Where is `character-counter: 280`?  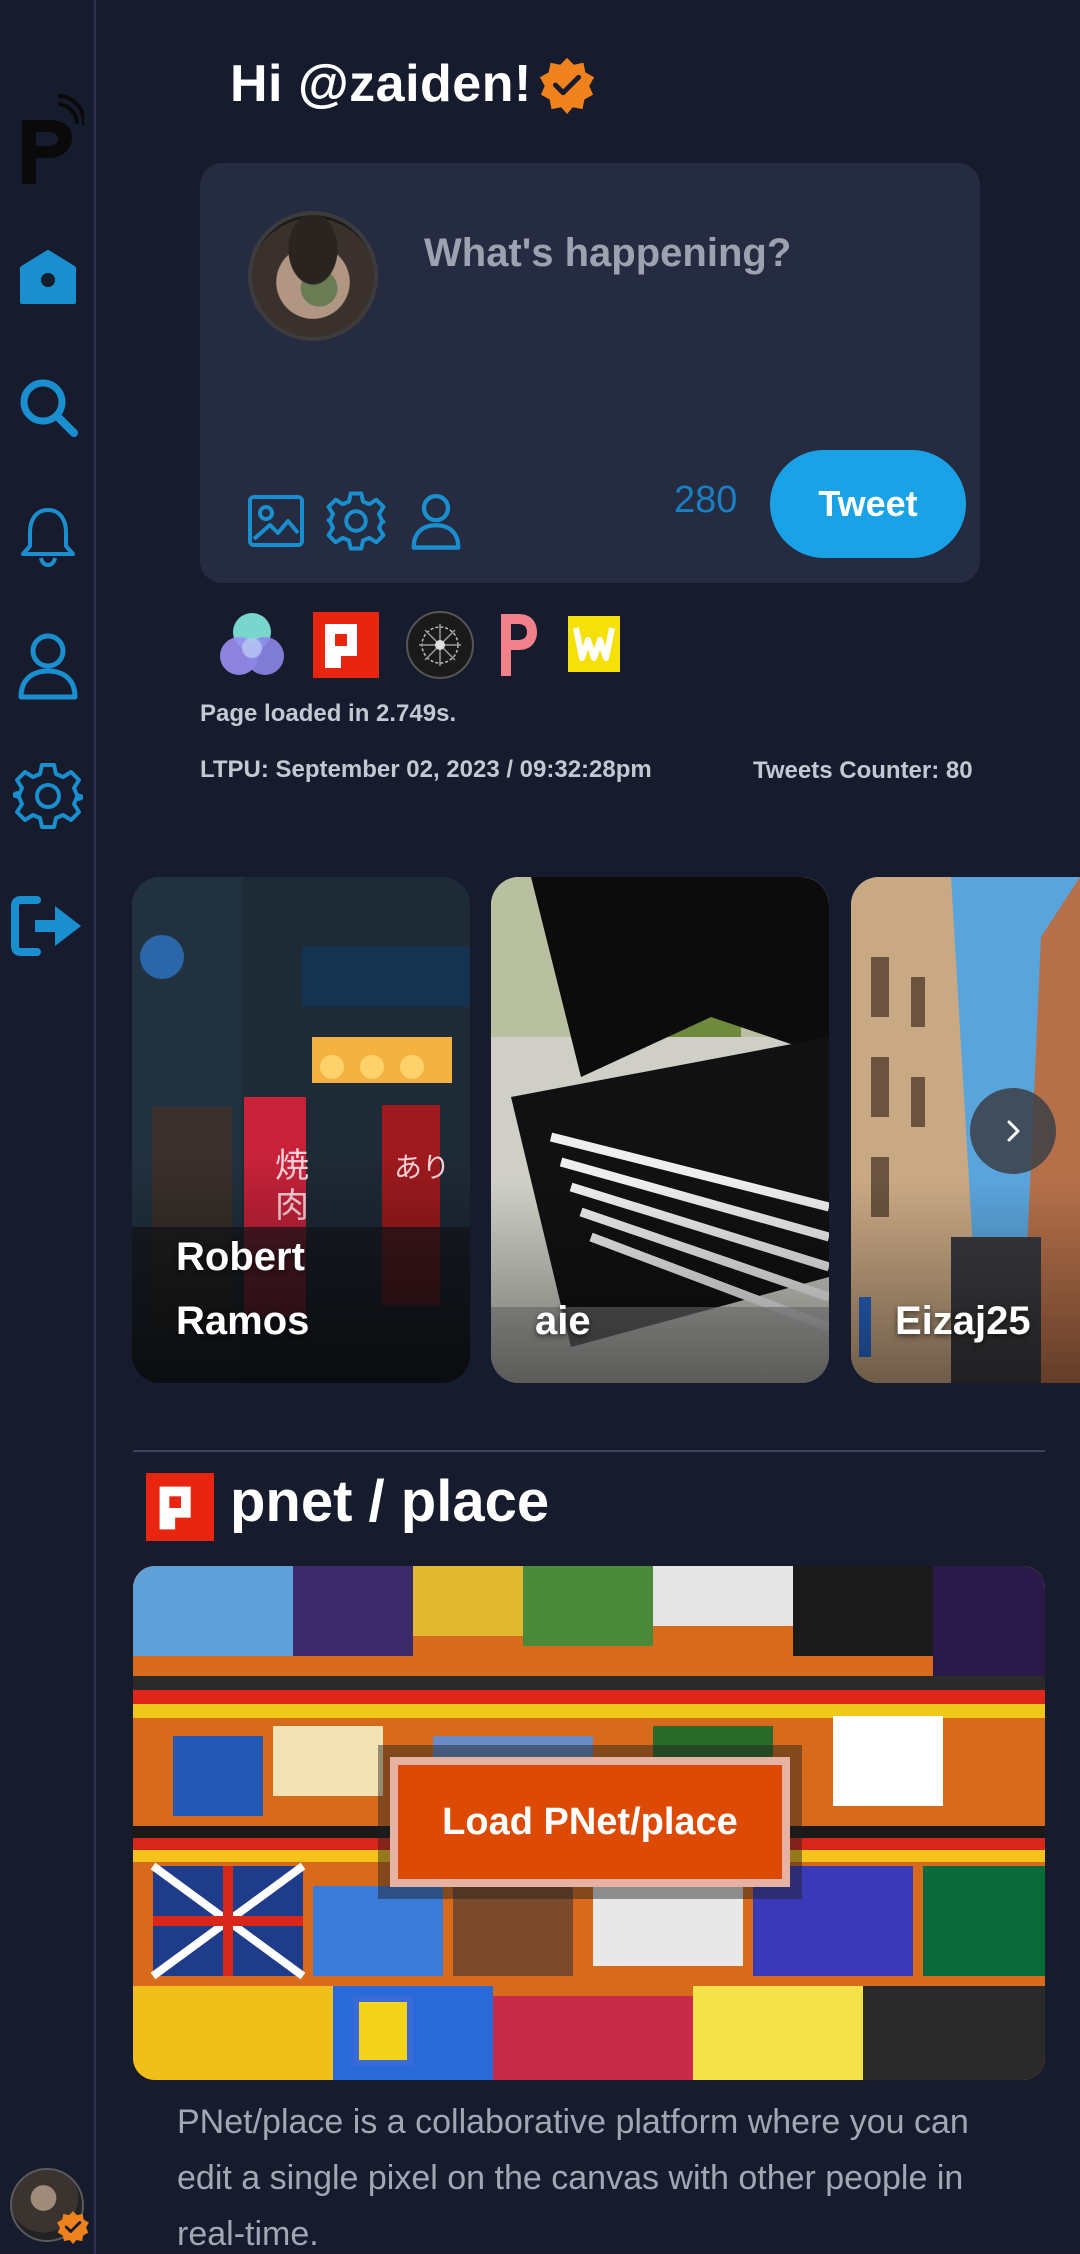
character-counter: 280 is located at coordinates (706, 500).